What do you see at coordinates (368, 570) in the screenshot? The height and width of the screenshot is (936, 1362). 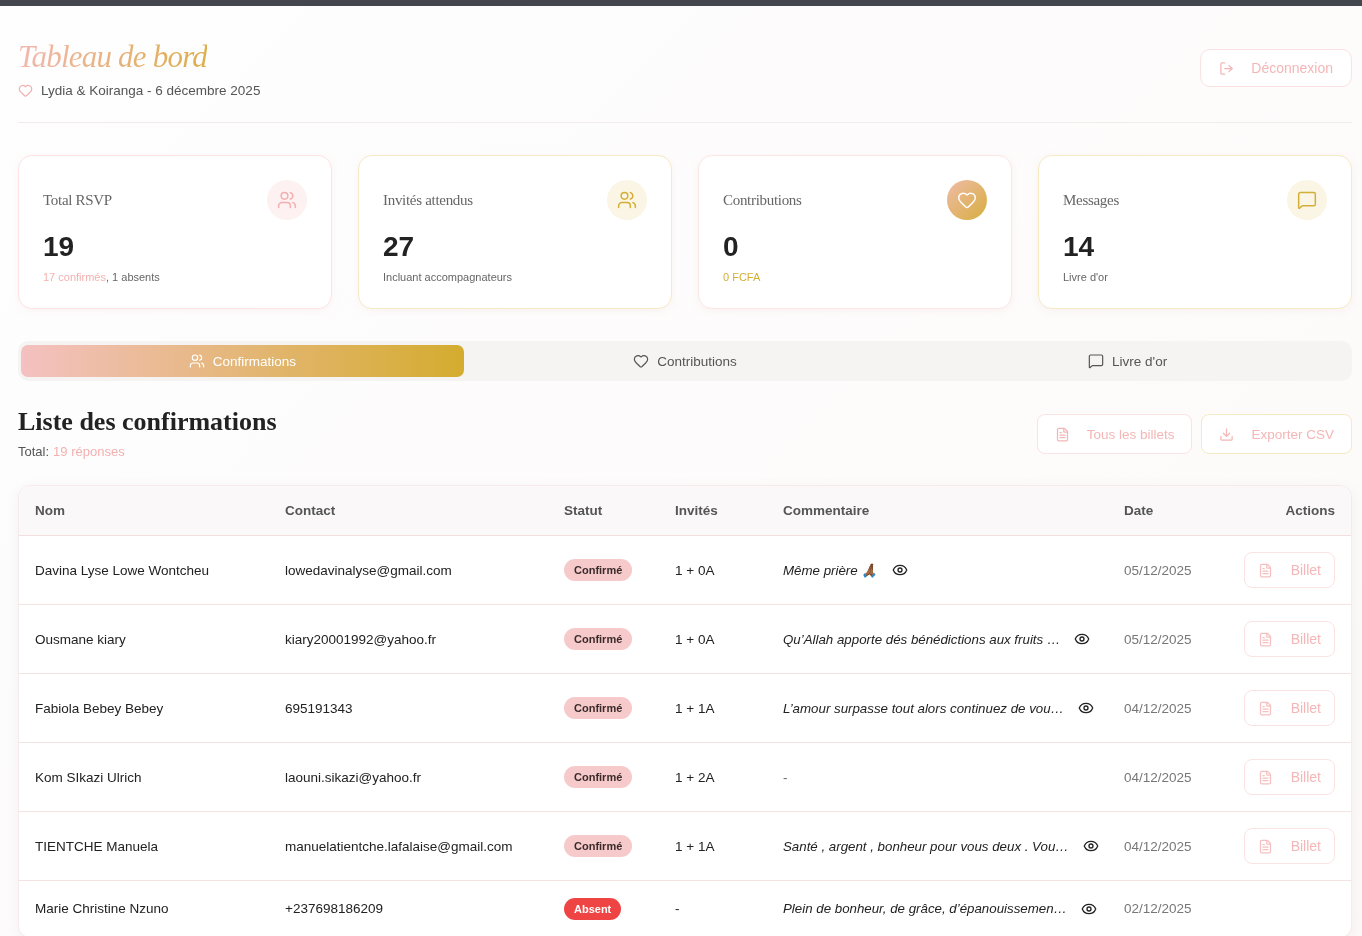 I see `table-cell: lowedavinalyse@gmail.com` at bounding box center [368, 570].